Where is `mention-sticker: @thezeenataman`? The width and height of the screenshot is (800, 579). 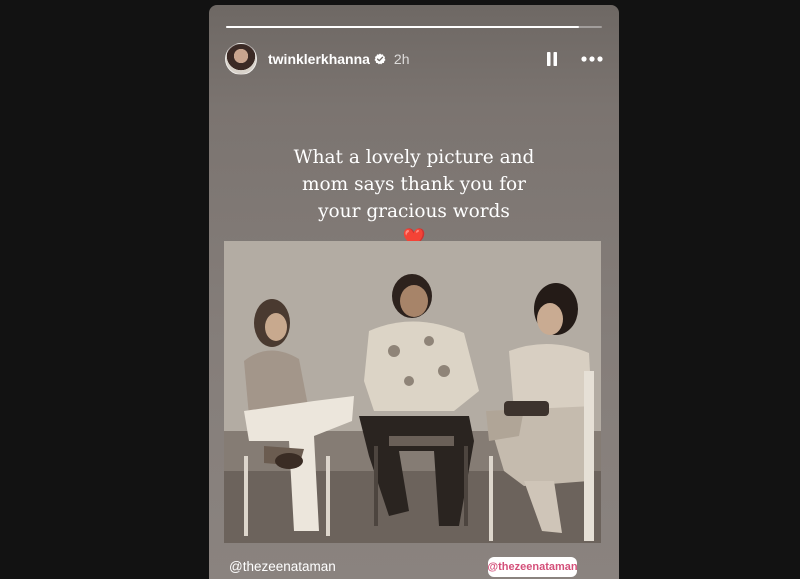
mention-sticker: @thezeenataman is located at coordinates (532, 567).